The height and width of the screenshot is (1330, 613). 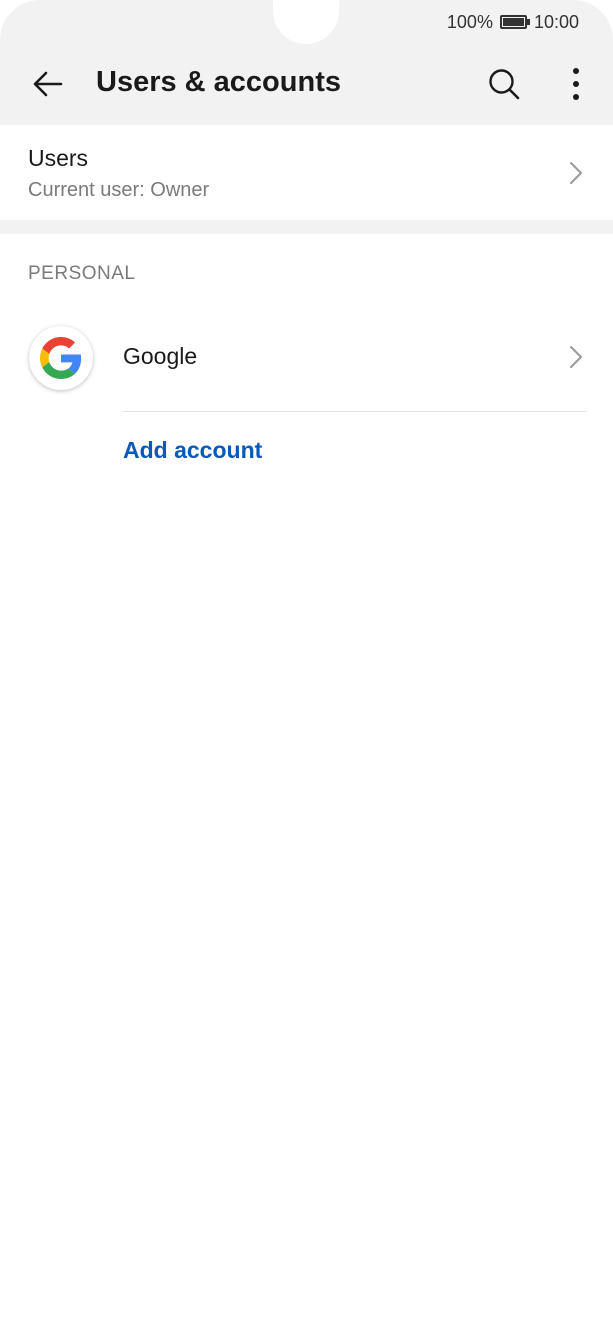 I want to click on section-divider, so click(x=306, y=227).